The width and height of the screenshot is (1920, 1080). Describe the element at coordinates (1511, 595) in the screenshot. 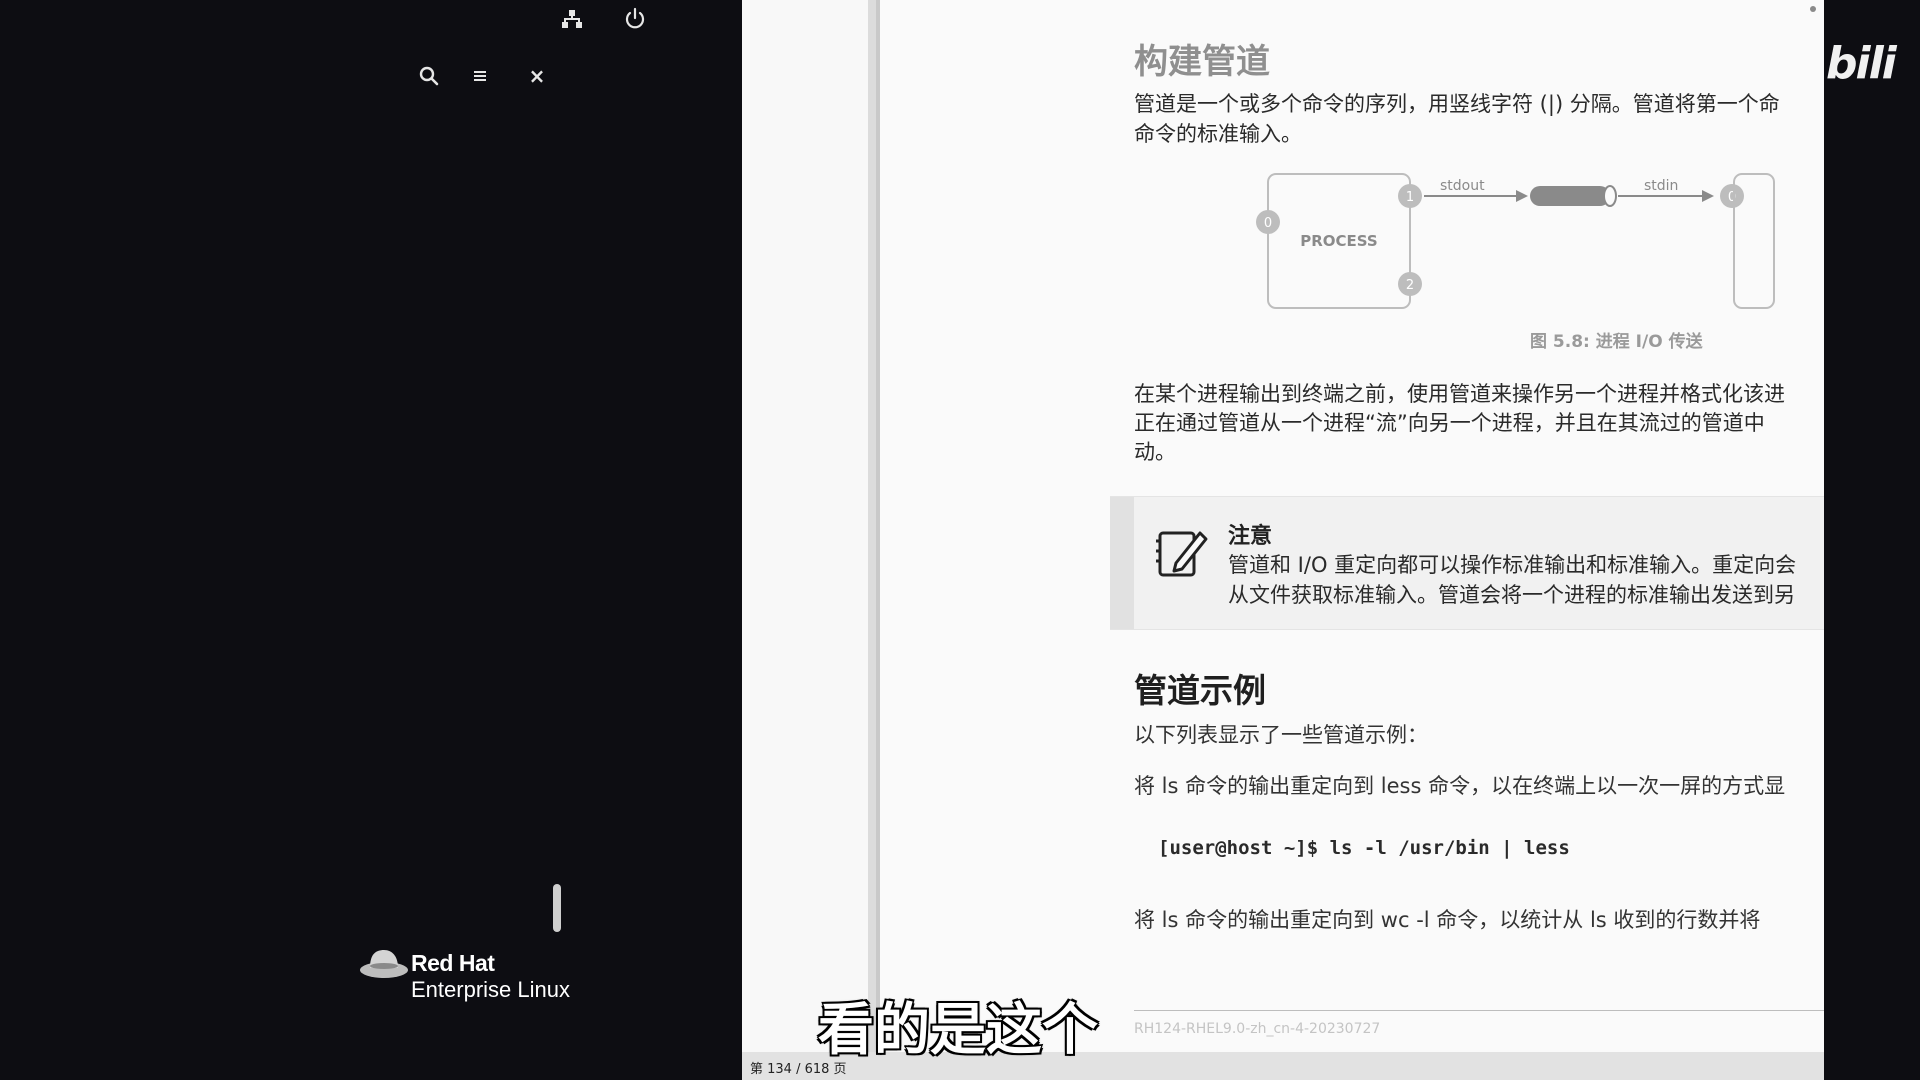

I see `note-line-2: 从文件获取标准输入。管道会将一个进程的标准输出发送到另` at that location.